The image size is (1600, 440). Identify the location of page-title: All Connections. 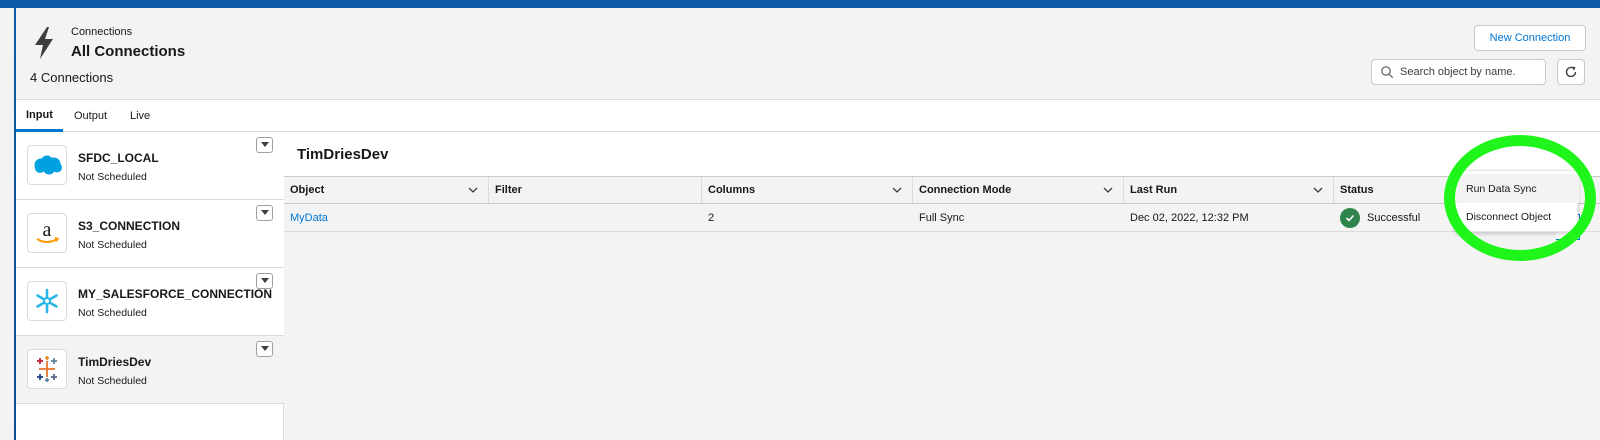
(128, 51).